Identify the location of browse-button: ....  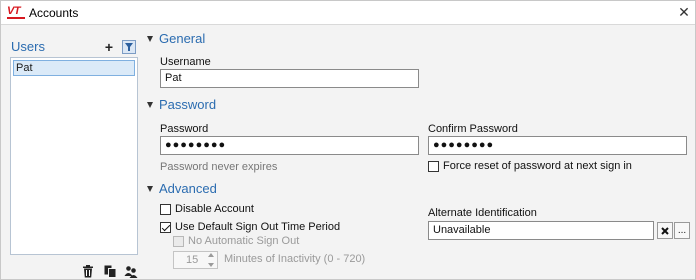
(682, 230).